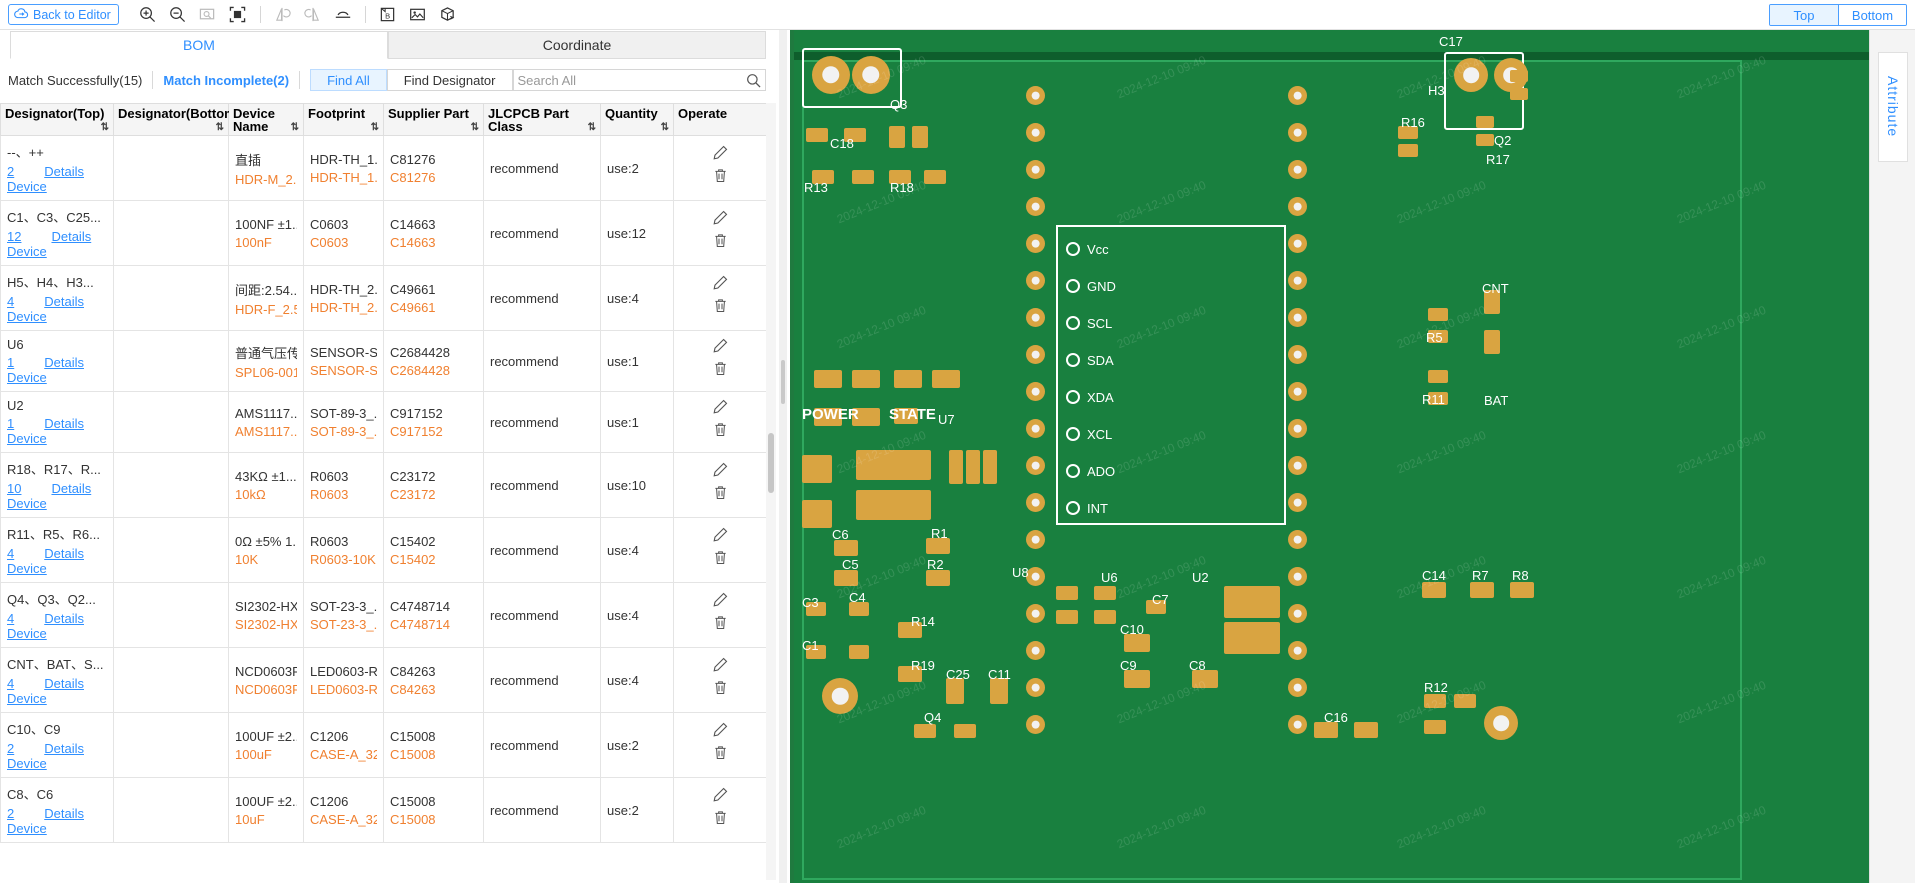  What do you see at coordinates (148, 15) in the screenshot?
I see `zoom-in-icon` at bounding box center [148, 15].